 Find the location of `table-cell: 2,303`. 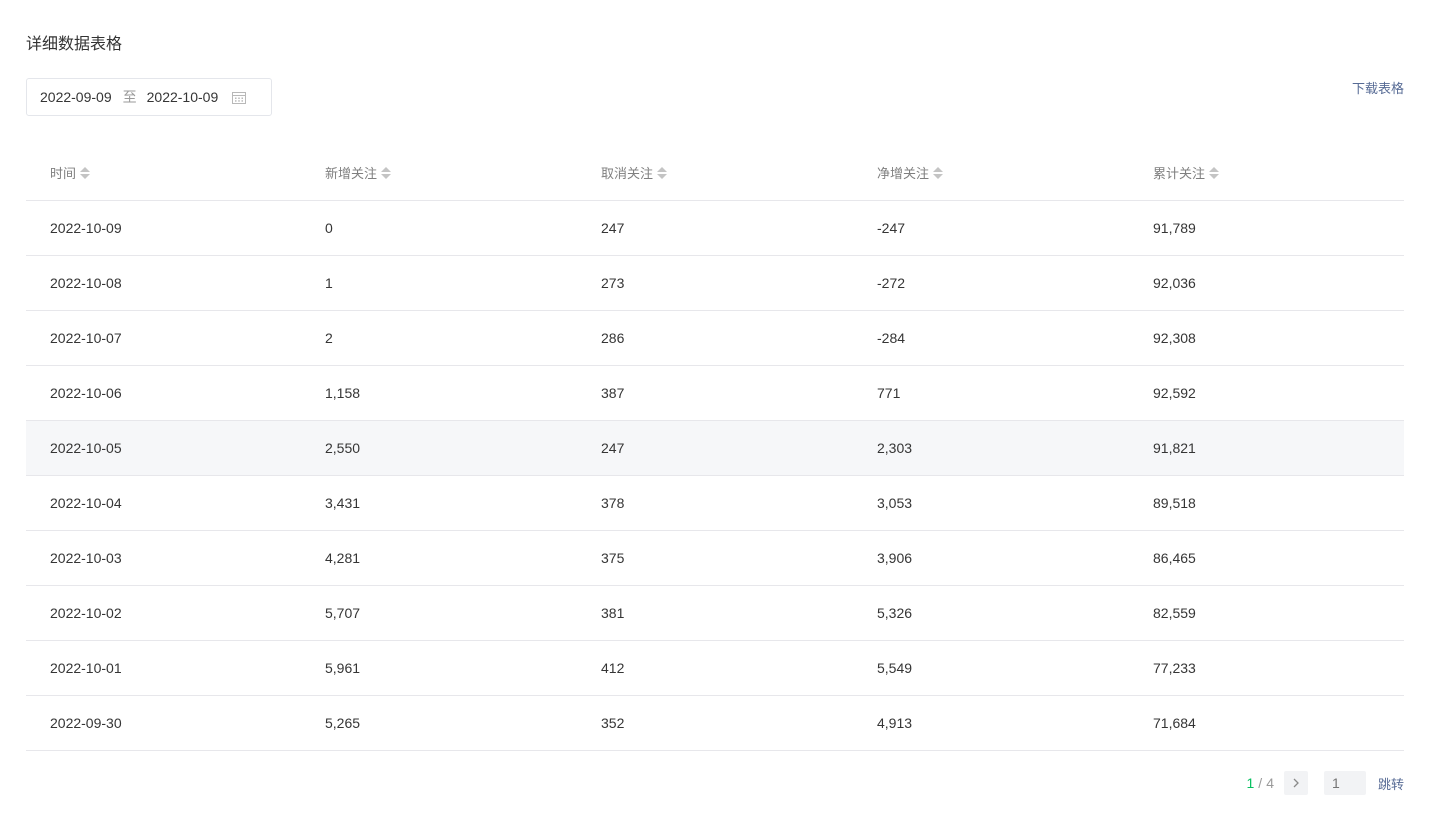

table-cell: 2,303 is located at coordinates (991, 448).